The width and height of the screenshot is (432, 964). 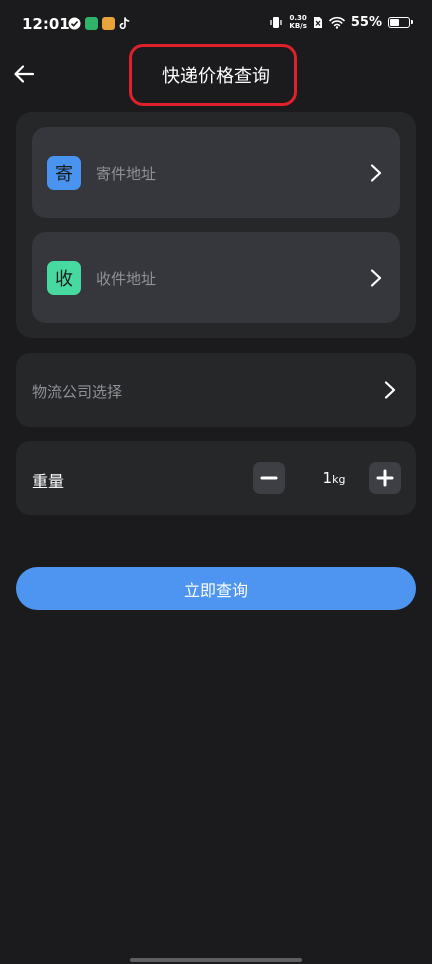 What do you see at coordinates (216, 588) in the screenshot?
I see `query-now-button: 立即查询` at bounding box center [216, 588].